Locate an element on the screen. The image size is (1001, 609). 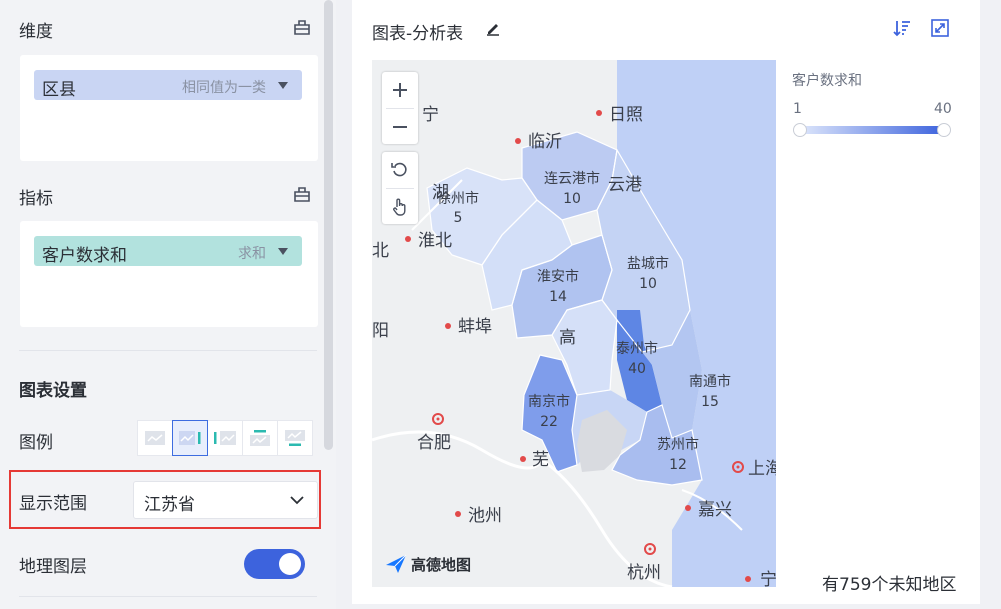
measure-field-hint: 求和 is located at coordinates (252, 254).